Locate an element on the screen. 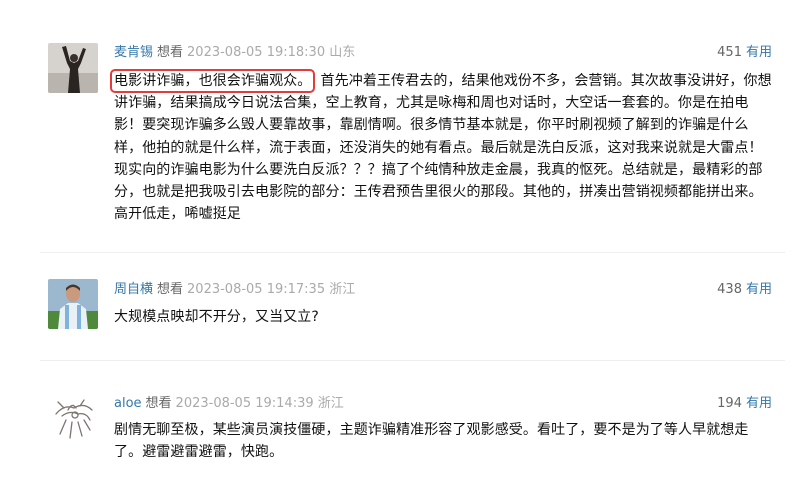 The image size is (800, 488). comment-time: 2023-08-05 19:17:35 is located at coordinates (256, 289).